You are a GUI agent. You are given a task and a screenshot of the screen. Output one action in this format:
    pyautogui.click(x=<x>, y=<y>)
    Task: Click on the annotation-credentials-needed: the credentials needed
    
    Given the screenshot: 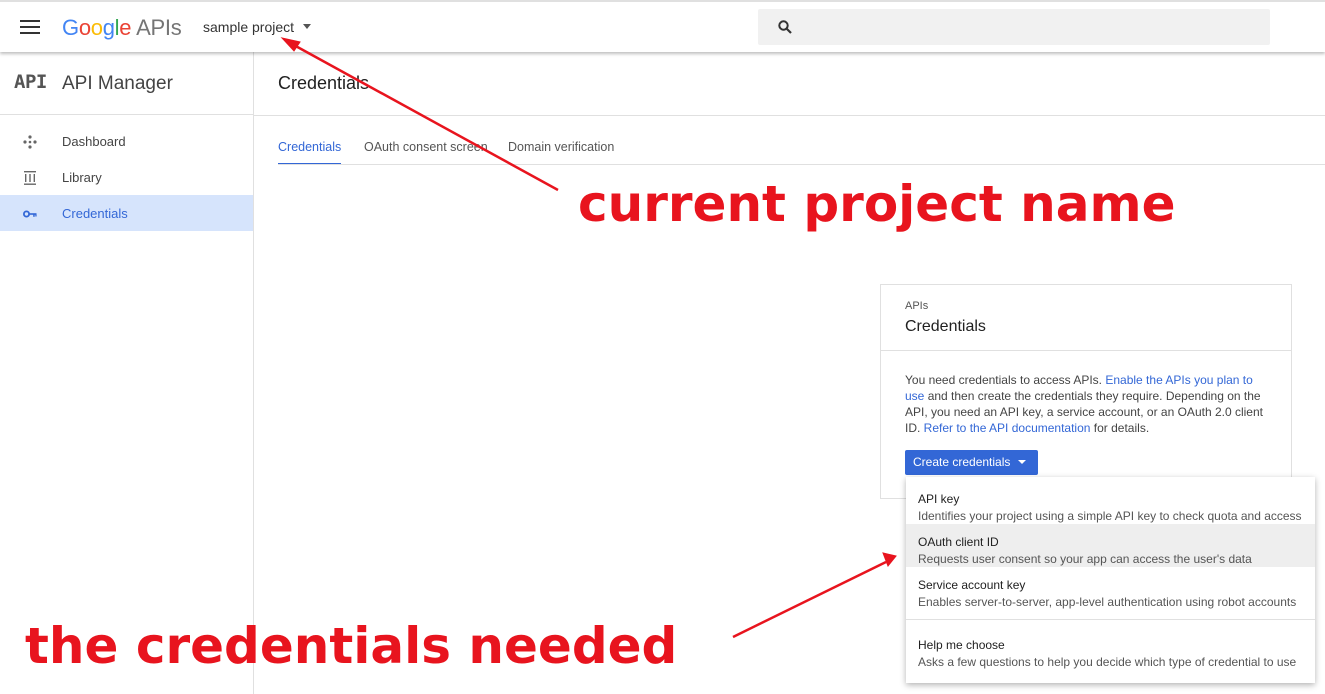 What is the action you would take?
    pyautogui.click(x=351, y=646)
    